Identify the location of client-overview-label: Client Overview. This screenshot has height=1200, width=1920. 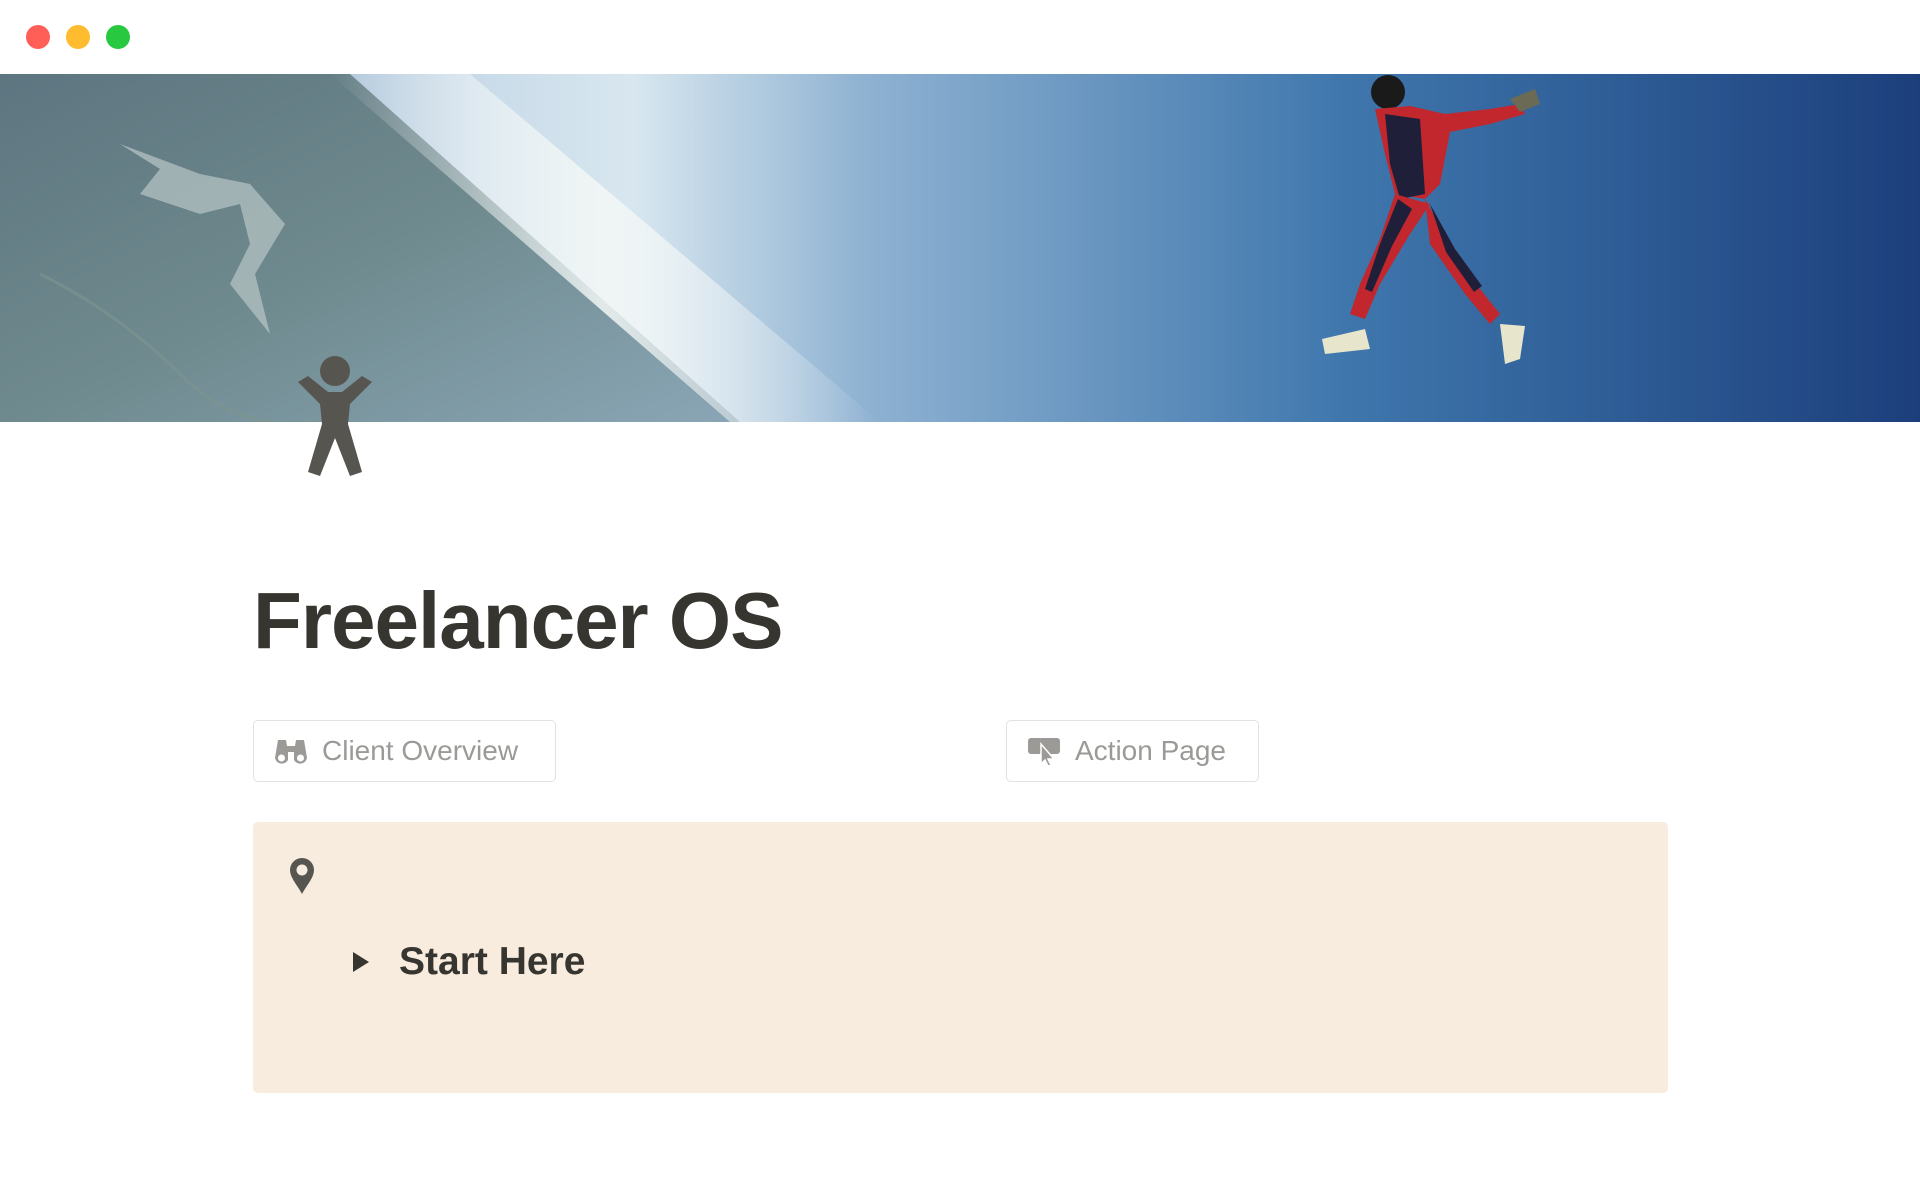
(420, 750).